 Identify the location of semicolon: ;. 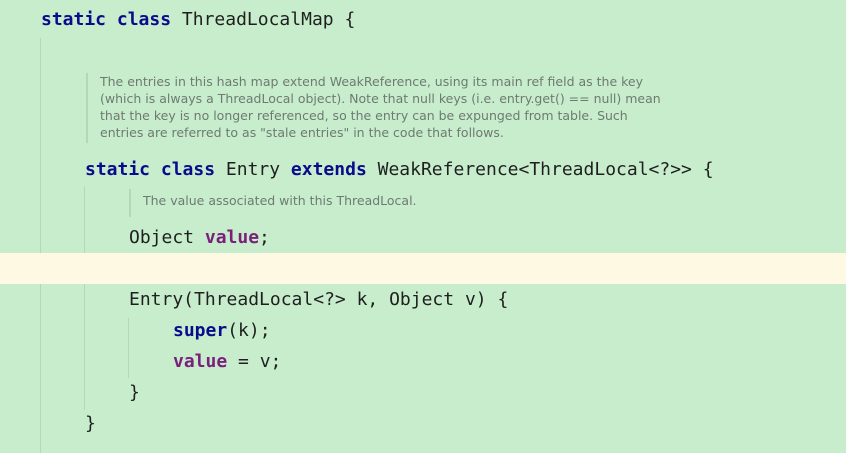
(264, 237).